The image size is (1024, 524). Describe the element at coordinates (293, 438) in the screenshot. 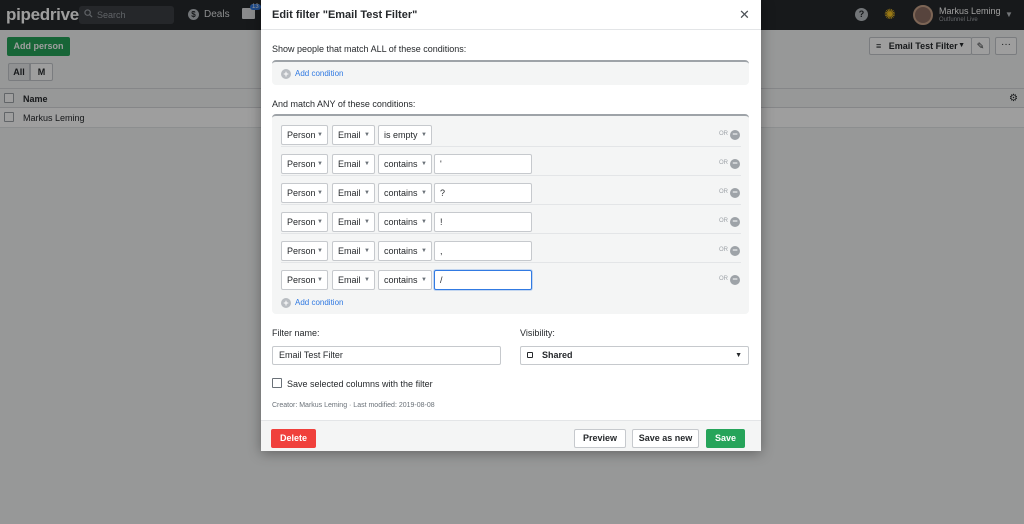

I see `delete-button: Delete` at that location.